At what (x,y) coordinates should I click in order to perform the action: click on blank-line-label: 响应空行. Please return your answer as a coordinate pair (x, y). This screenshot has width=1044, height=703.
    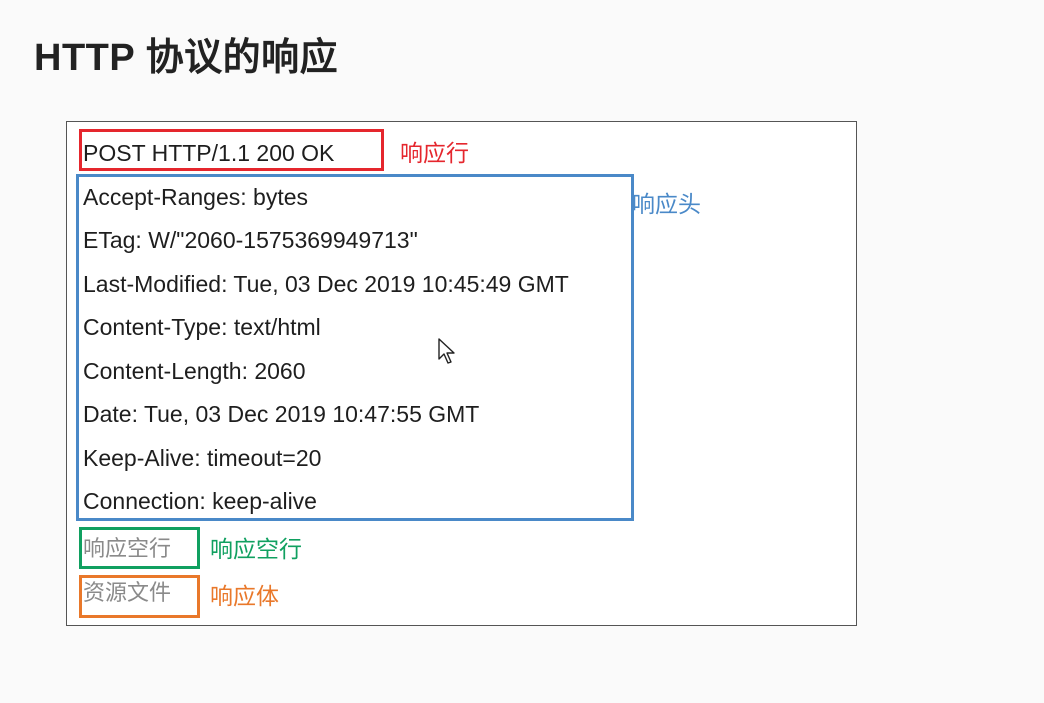
    Looking at the image, I should click on (256, 549).